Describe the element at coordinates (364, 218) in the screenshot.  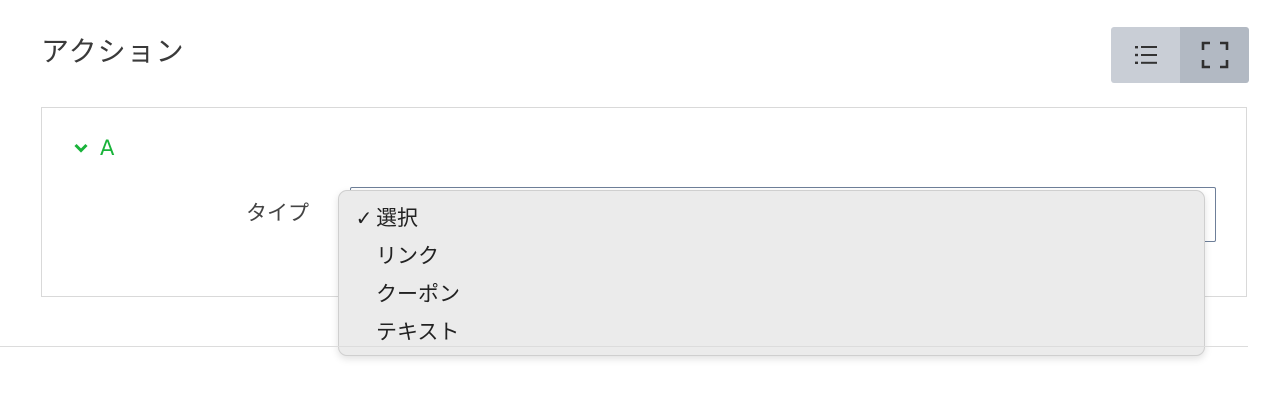
I see `checkmark-icon: ✓` at that location.